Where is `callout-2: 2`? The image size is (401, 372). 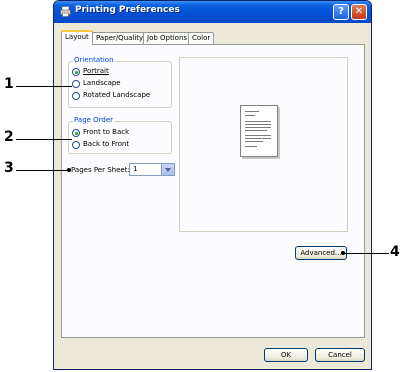 callout-2: 2 is located at coordinates (9, 137).